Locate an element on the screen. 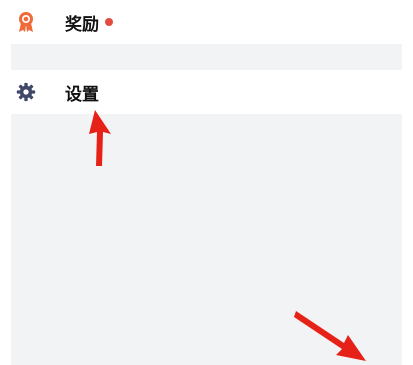 This screenshot has width=413, height=365. menu-item-settings: 设置 is located at coordinates (206, 92).